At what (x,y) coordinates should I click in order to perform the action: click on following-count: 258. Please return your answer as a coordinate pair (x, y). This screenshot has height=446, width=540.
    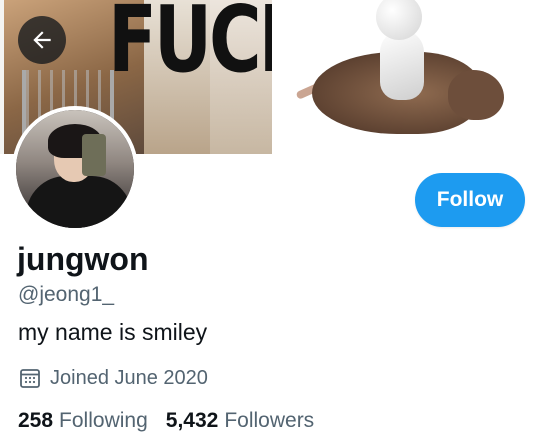
    Looking at the image, I should click on (36, 420).